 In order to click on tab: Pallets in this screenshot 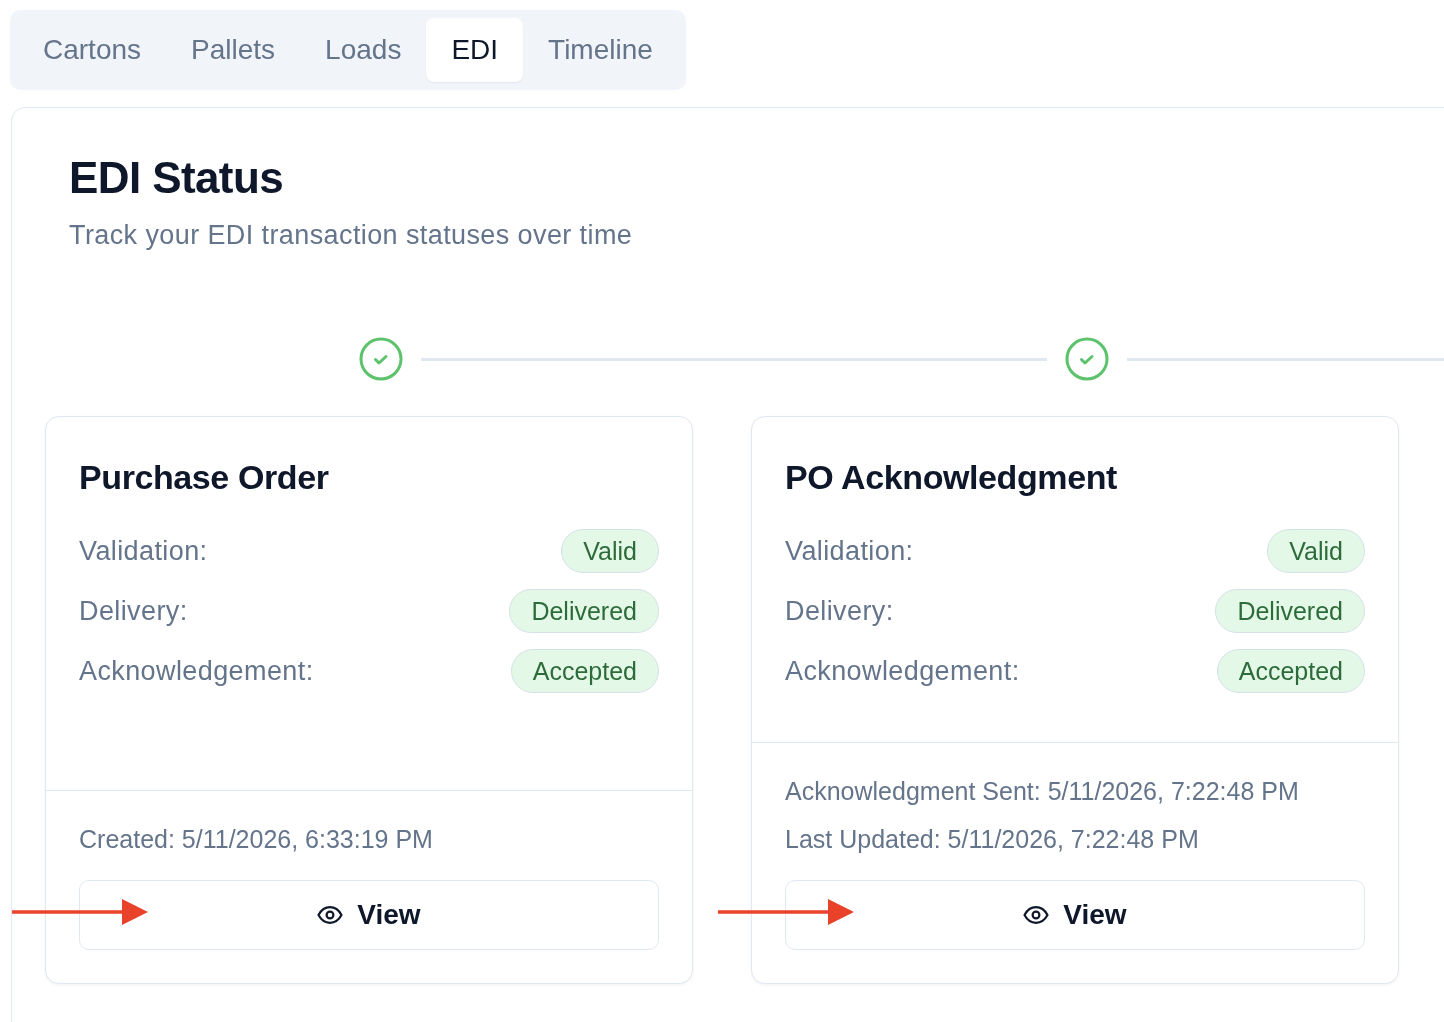, I will do `click(233, 50)`.